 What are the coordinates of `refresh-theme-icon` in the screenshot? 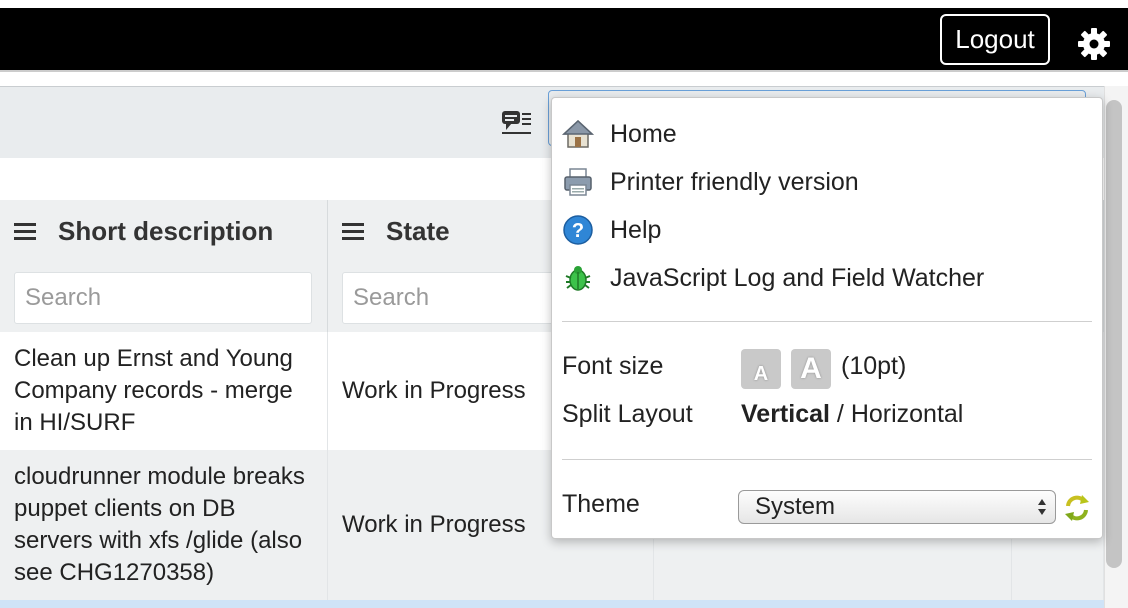 It's located at (1077, 508).